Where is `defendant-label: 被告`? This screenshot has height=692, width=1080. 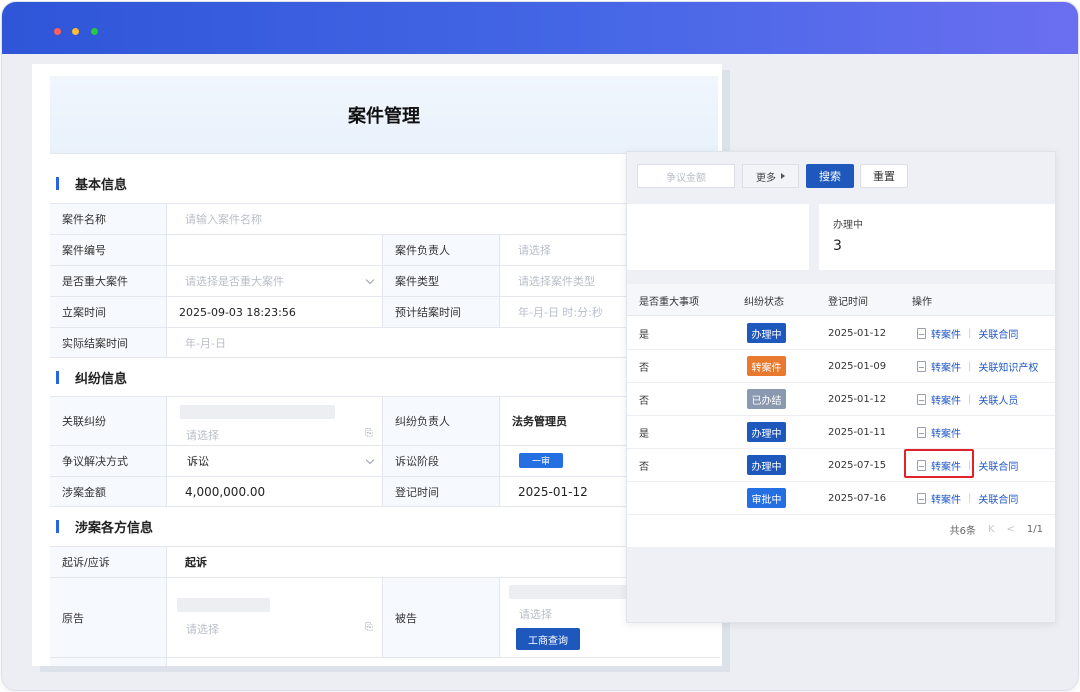
defendant-label: 被告 is located at coordinates (441, 617).